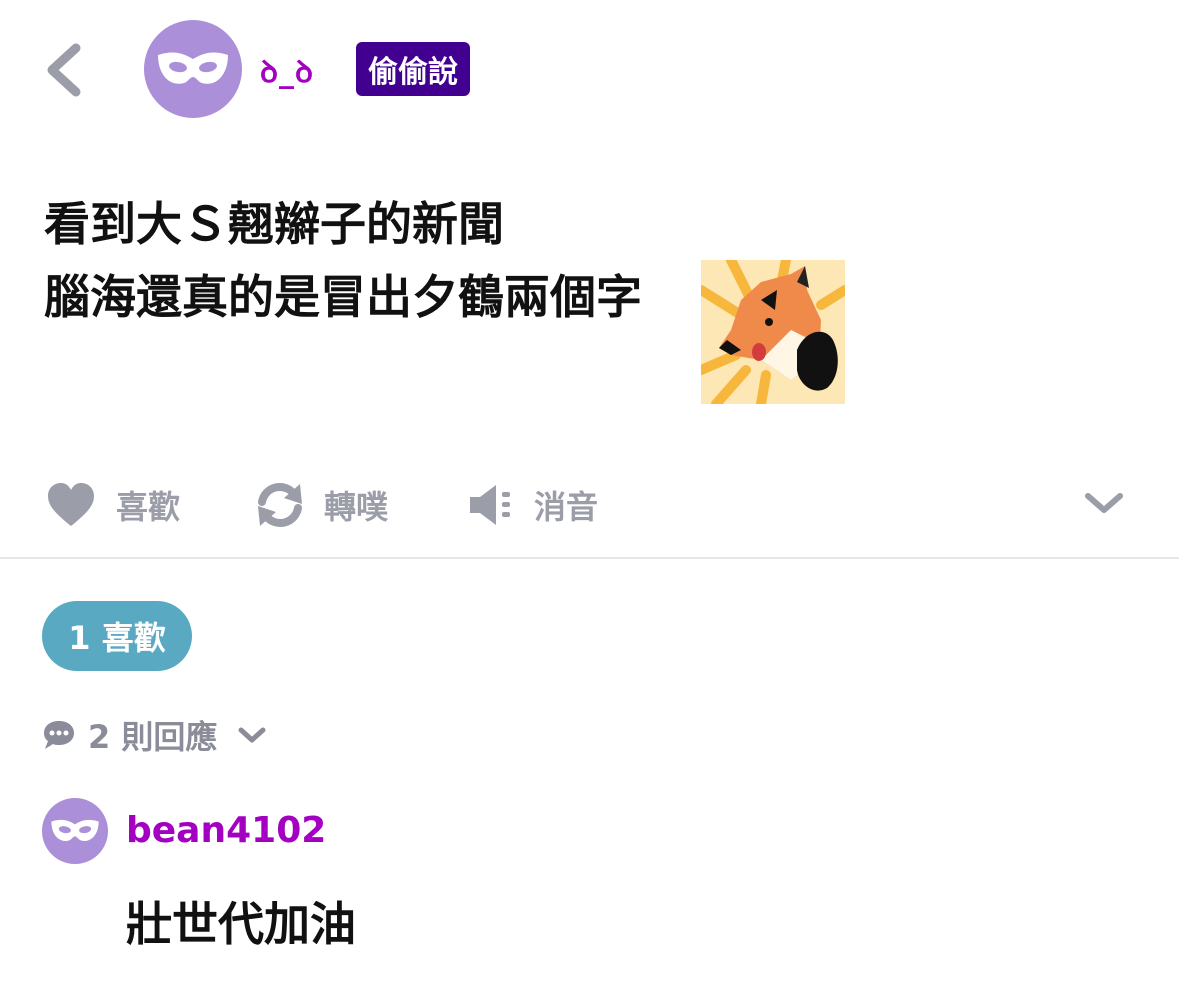  Describe the element at coordinates (274, 224) in the screenshot. I see `post-line: 看到大Ｓ翹辮子的新聞` at that location.